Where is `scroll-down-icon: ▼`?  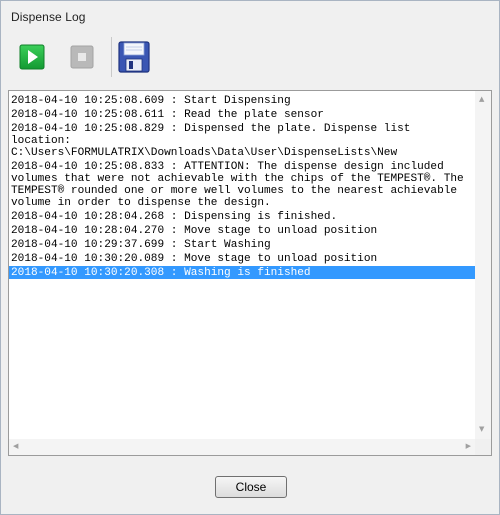 scroll-down-icon: ▼ is located at coordinates (481, 429).